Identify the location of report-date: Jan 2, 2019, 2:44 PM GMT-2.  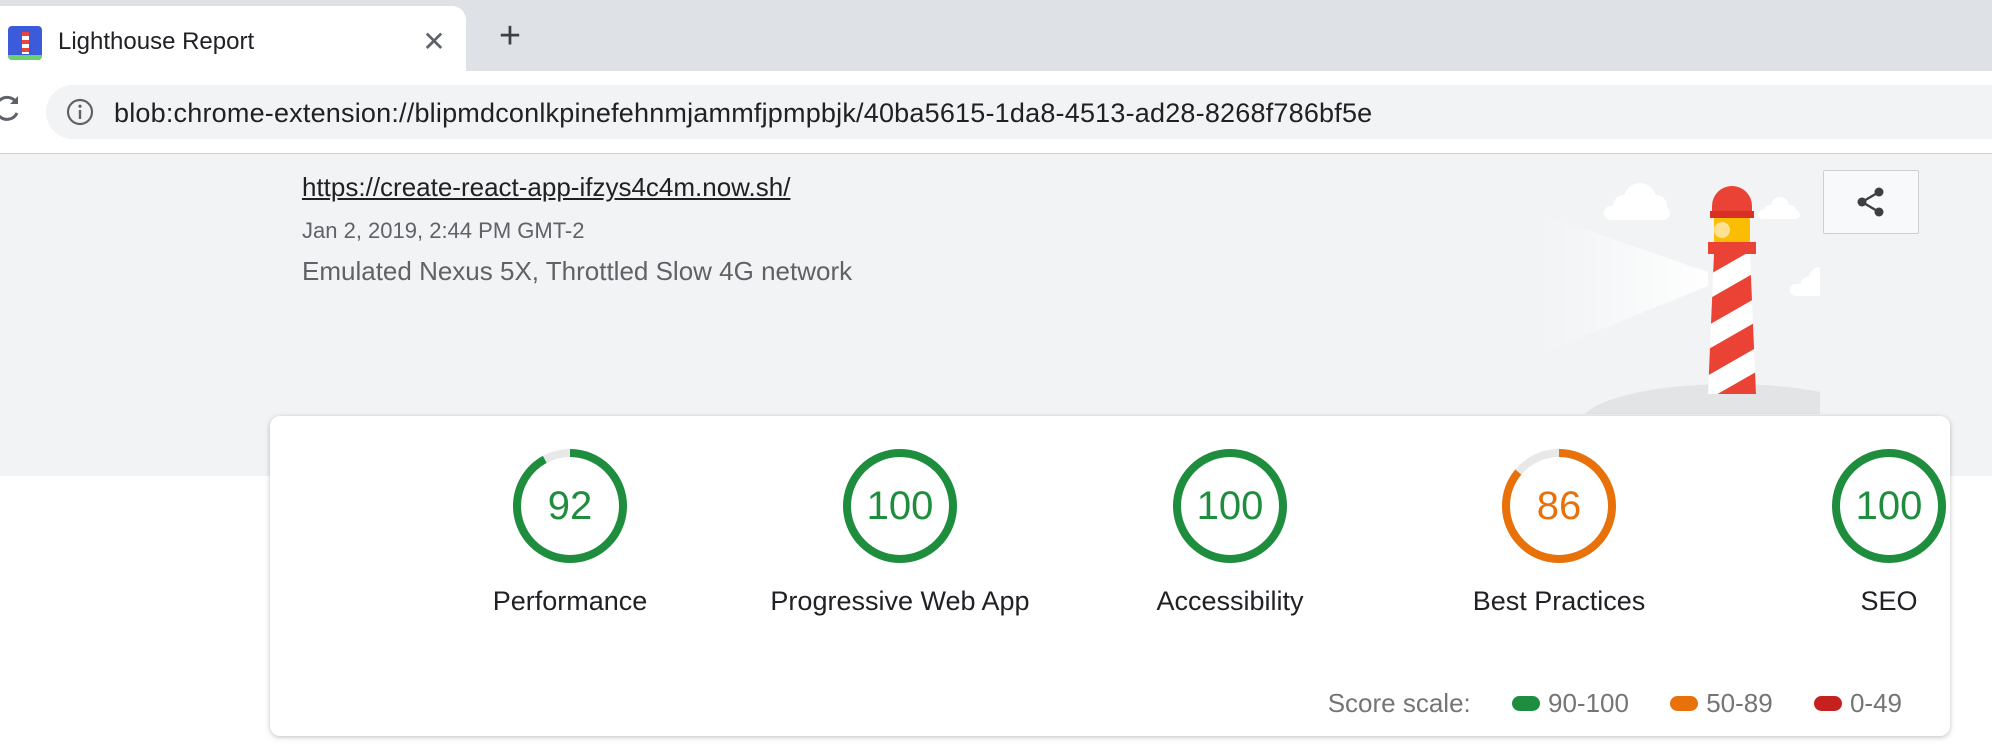
(443, 230).